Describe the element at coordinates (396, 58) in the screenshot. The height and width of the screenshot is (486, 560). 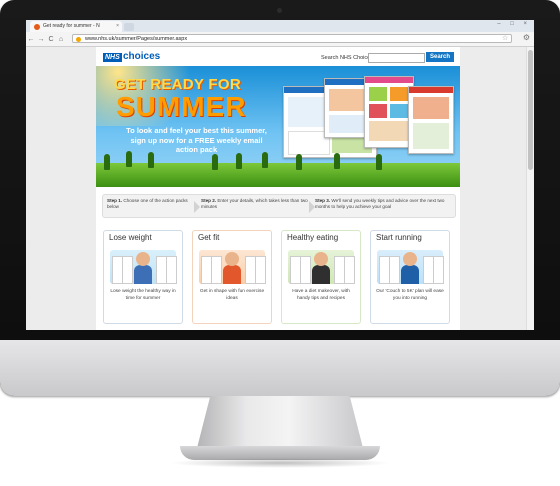
I see `search-input` at that location.